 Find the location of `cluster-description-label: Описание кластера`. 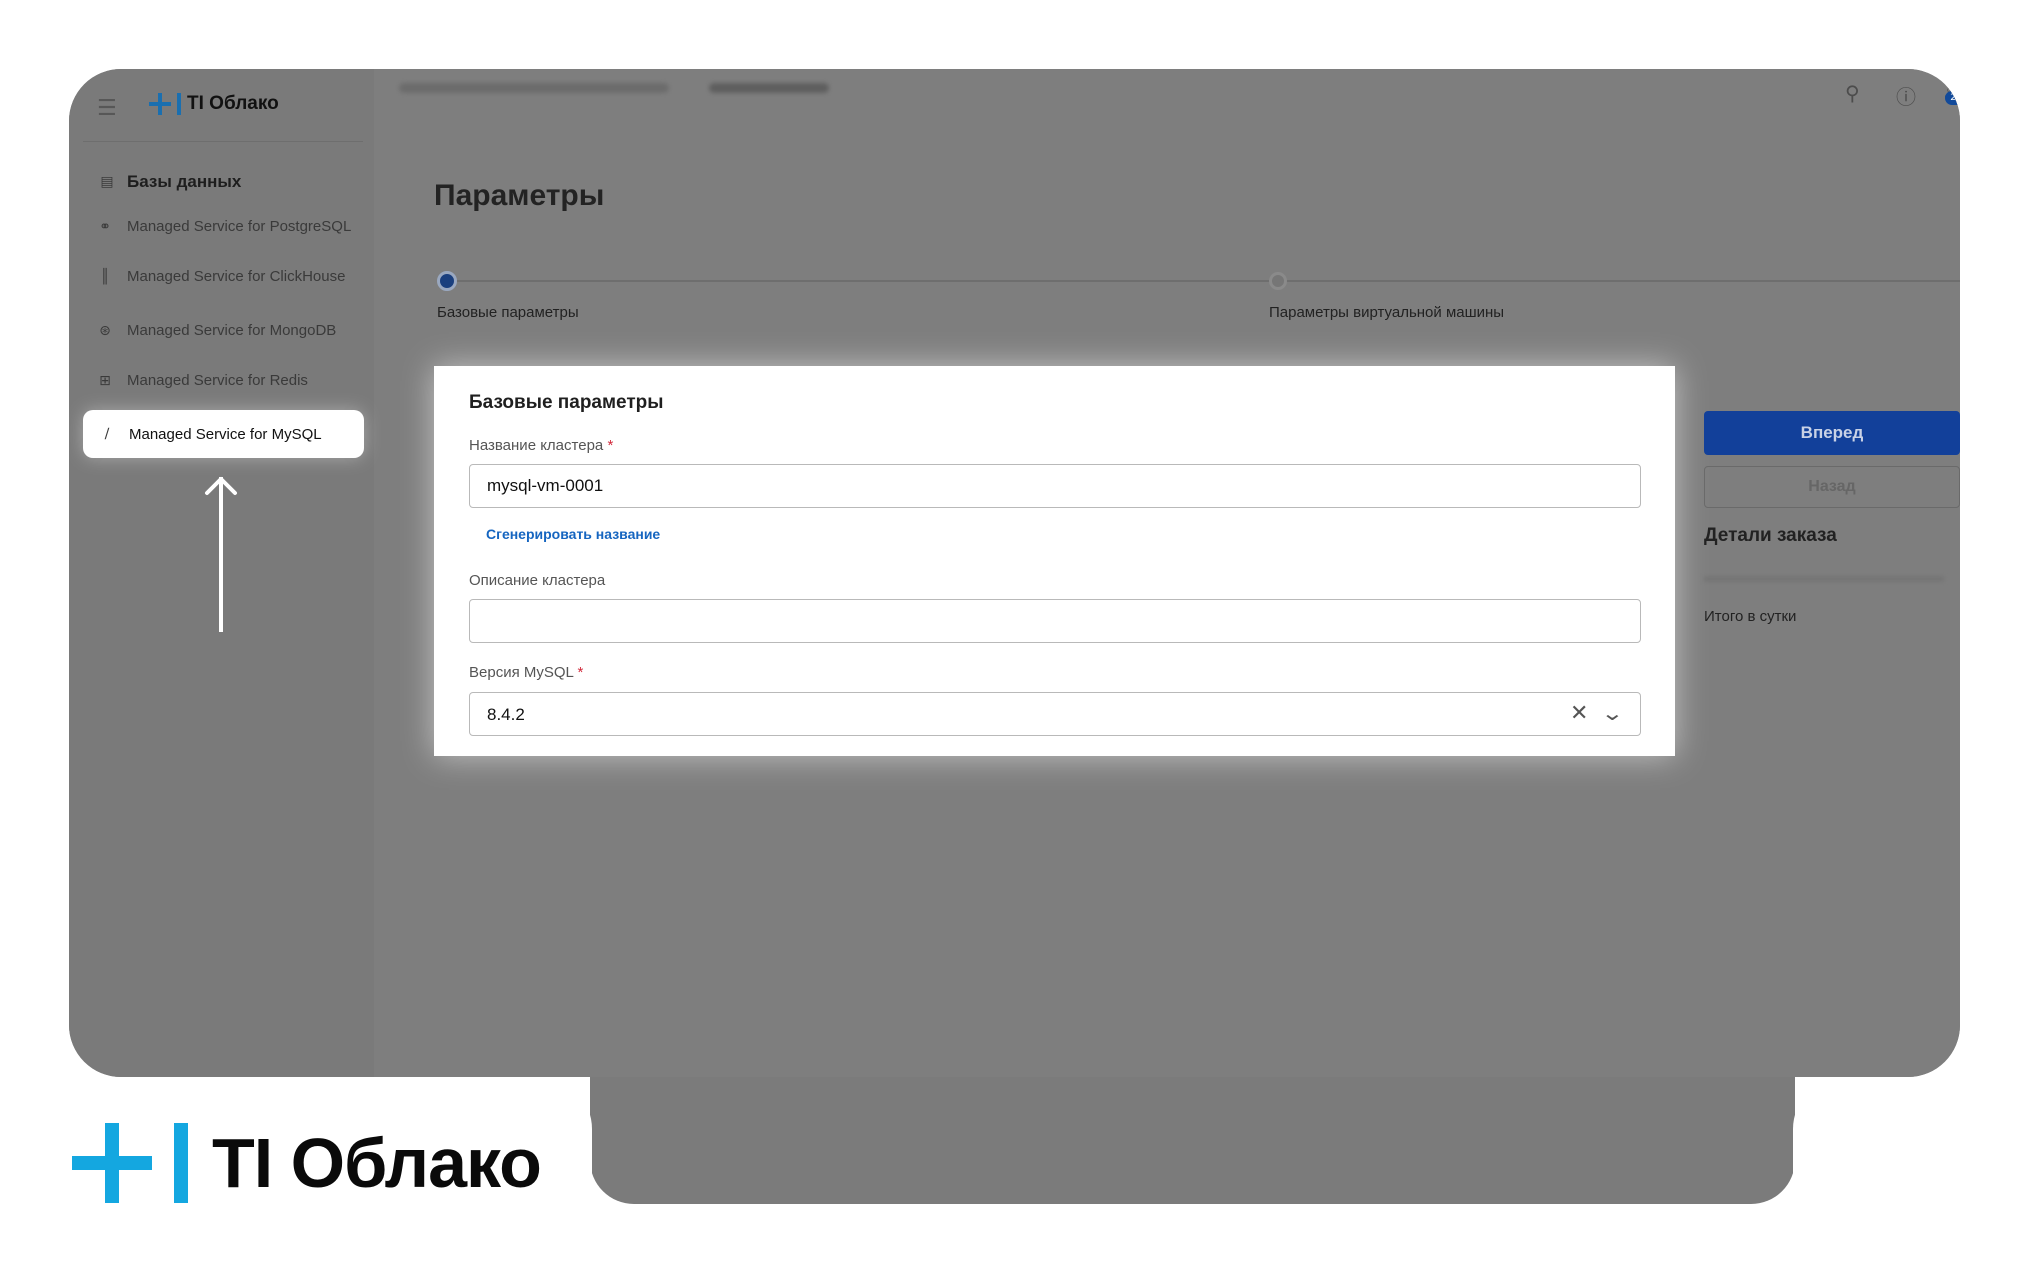

cluster-description-label: Описание кластера is located at coordinates (537, 580).